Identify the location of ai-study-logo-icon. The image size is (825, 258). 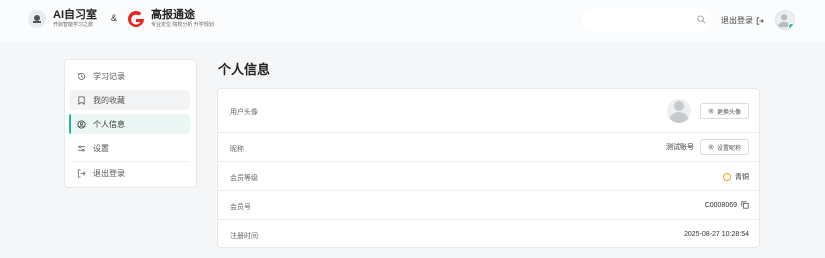
(37, 19).